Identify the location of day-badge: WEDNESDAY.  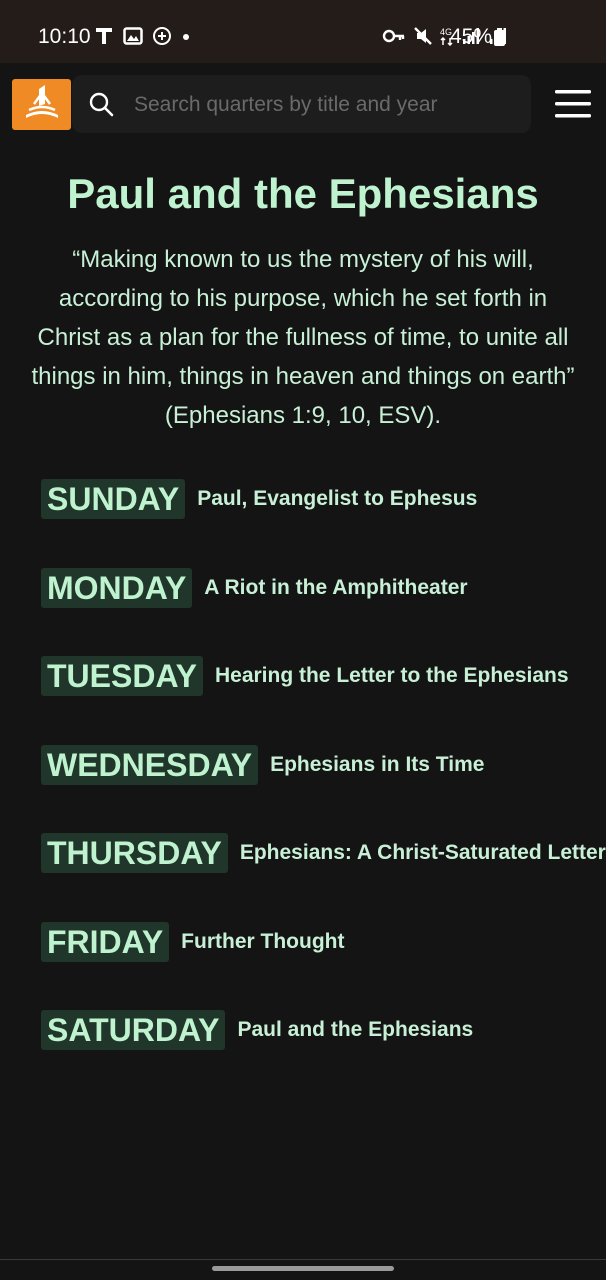
(150, 764).